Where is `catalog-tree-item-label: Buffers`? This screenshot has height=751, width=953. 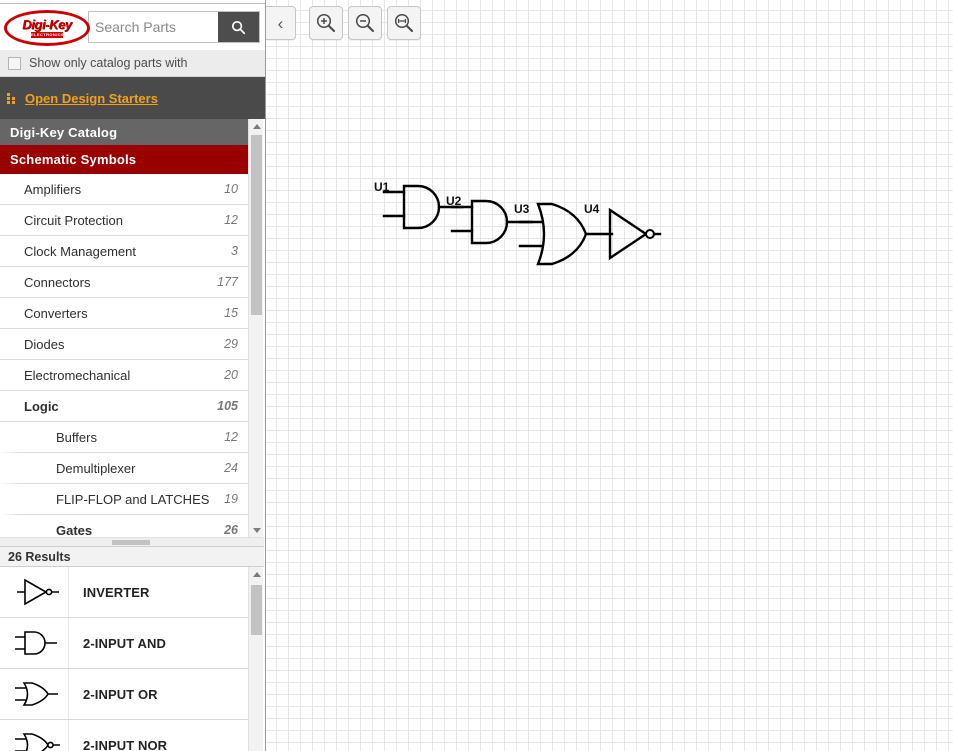
catalog-tree-item-label: Buffers is located at coordinates (76, 437).